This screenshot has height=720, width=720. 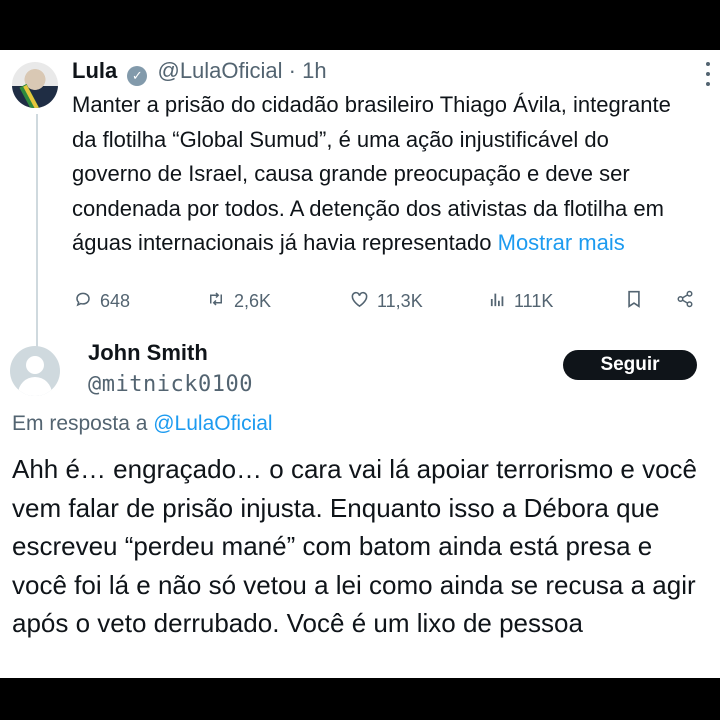 I want to click on reply-context: Em resposta a @LulaOficial, so click(x=142, y=424).